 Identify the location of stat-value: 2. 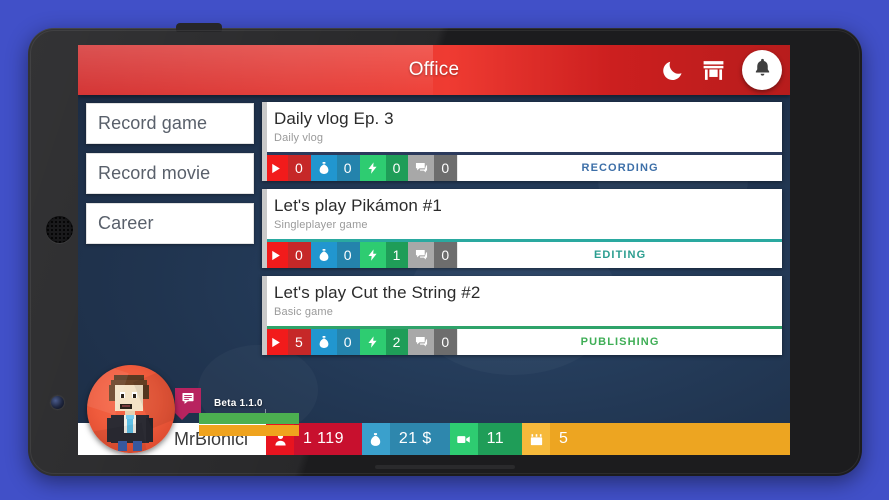
(396, 342).